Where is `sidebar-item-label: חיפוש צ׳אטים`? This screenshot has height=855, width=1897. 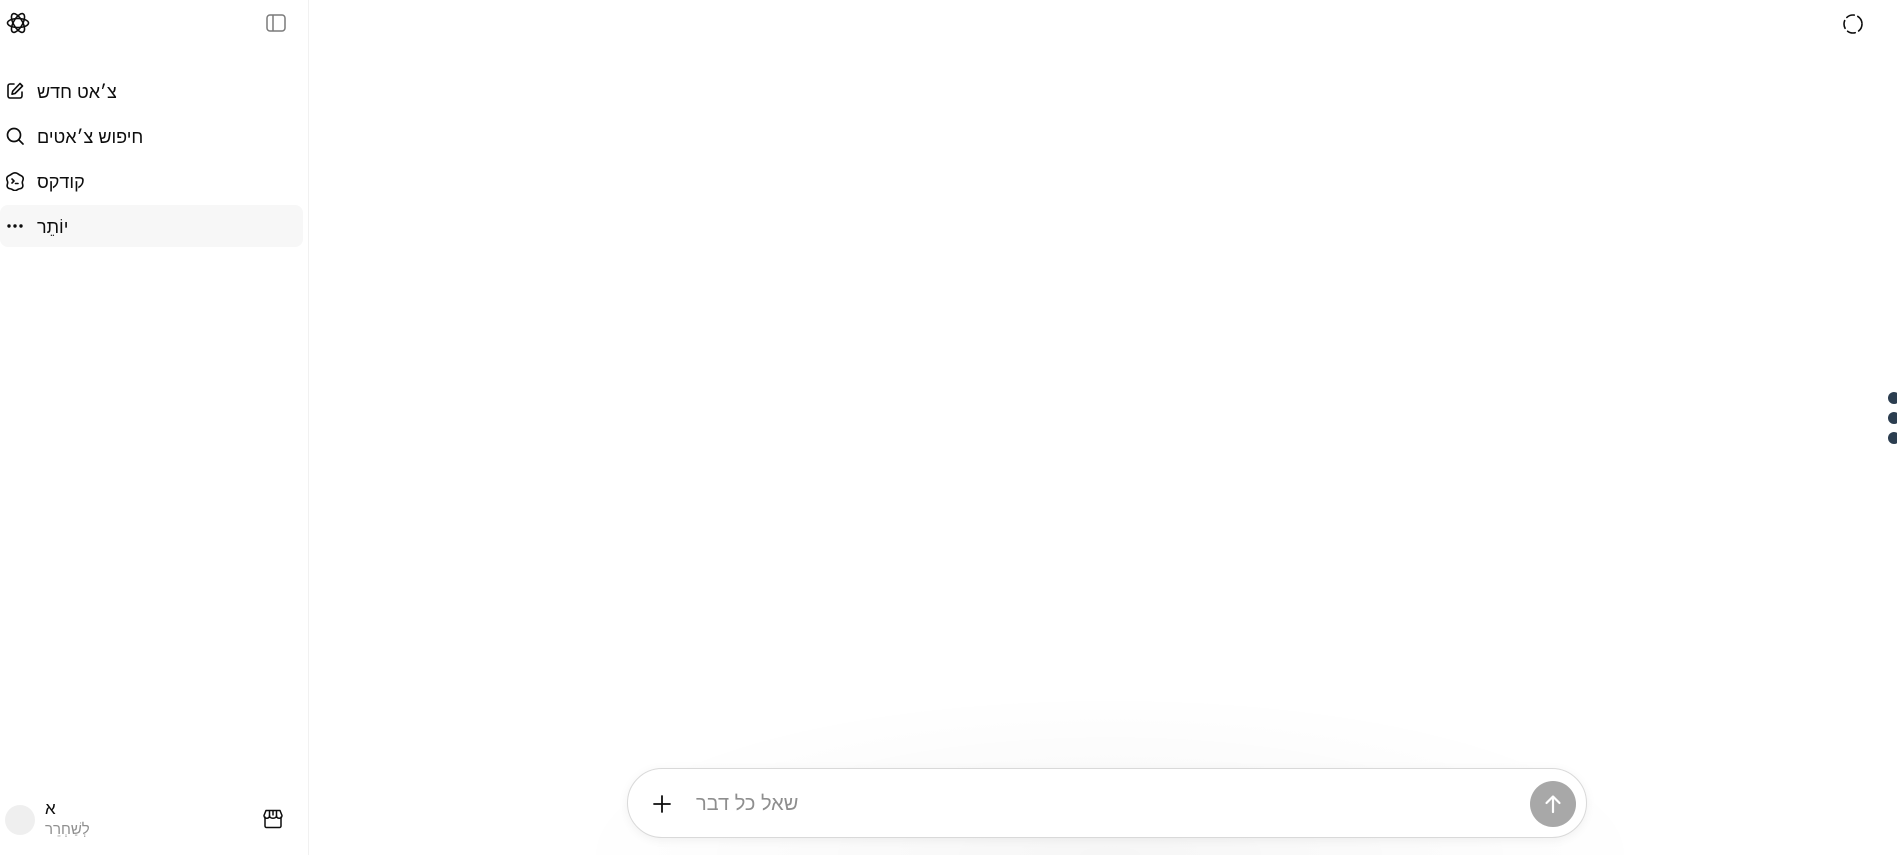
sidebar-item-label: חיפוש צ׳אטים is located at coordinates (90, 137).